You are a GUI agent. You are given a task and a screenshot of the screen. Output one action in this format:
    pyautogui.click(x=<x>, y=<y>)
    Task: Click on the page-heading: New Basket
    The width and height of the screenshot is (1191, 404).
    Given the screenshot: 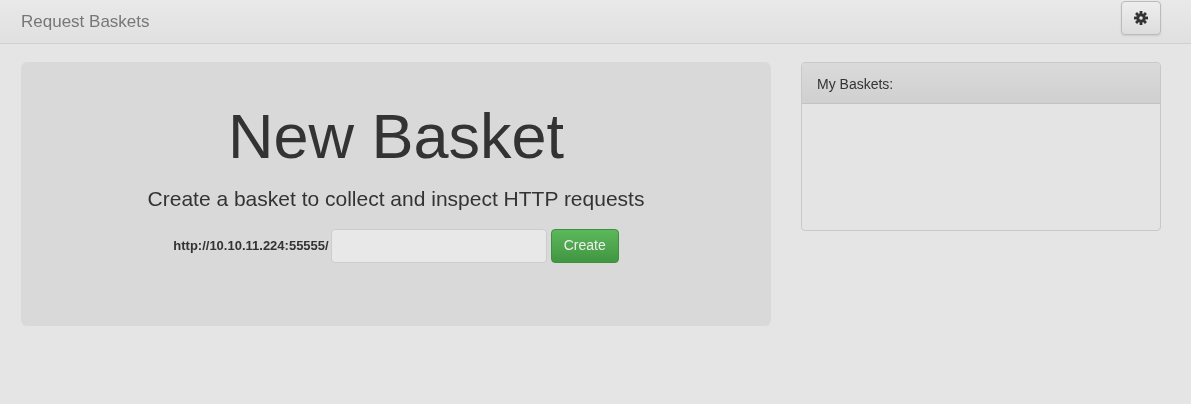 What is the action you would take?
    pyautogui.click(x=396, y=137)
    